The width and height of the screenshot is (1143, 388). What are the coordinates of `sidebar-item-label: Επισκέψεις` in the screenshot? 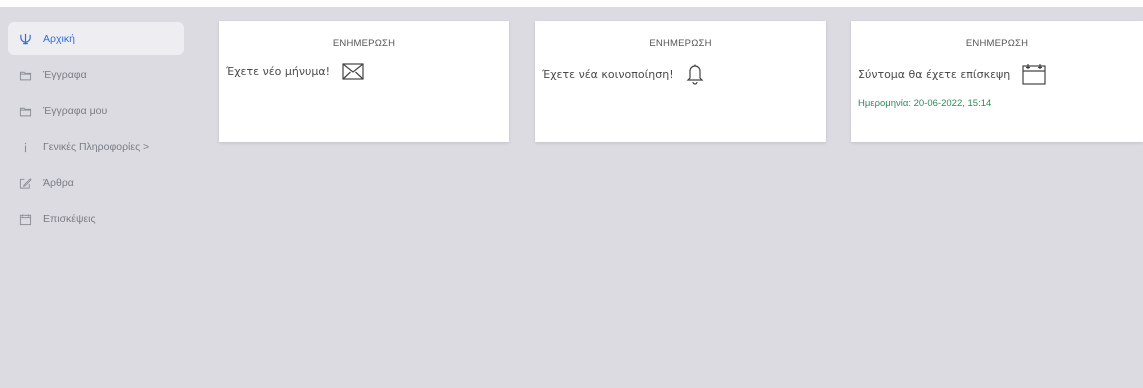 It's located at (69, 219).